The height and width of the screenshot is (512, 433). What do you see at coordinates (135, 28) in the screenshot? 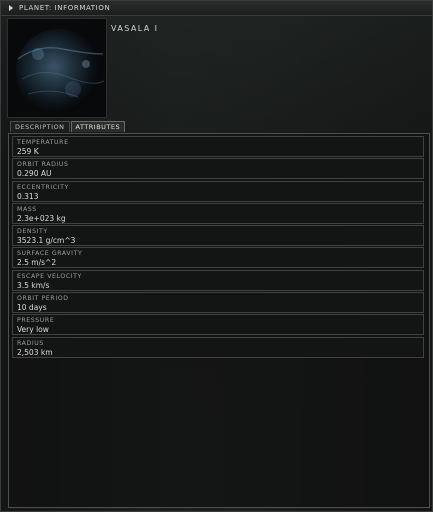
I see `planet-name: VASALA I` at bounding box center [135, 28].